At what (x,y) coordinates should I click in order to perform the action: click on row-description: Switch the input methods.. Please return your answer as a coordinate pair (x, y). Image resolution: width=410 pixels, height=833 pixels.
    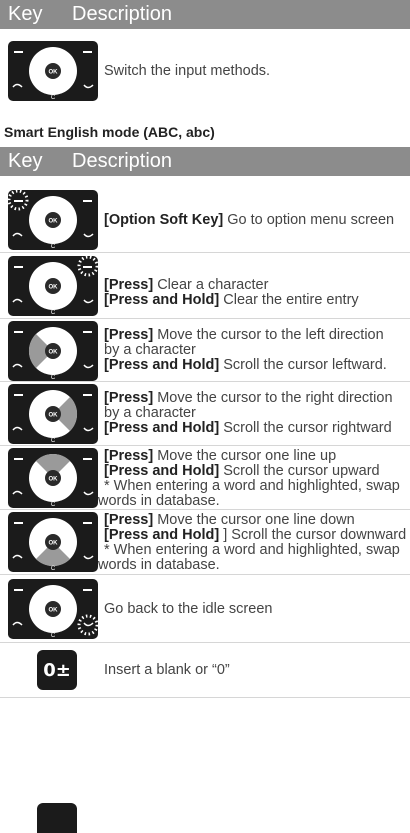
    Looking at the image, I should click on (257, 71).